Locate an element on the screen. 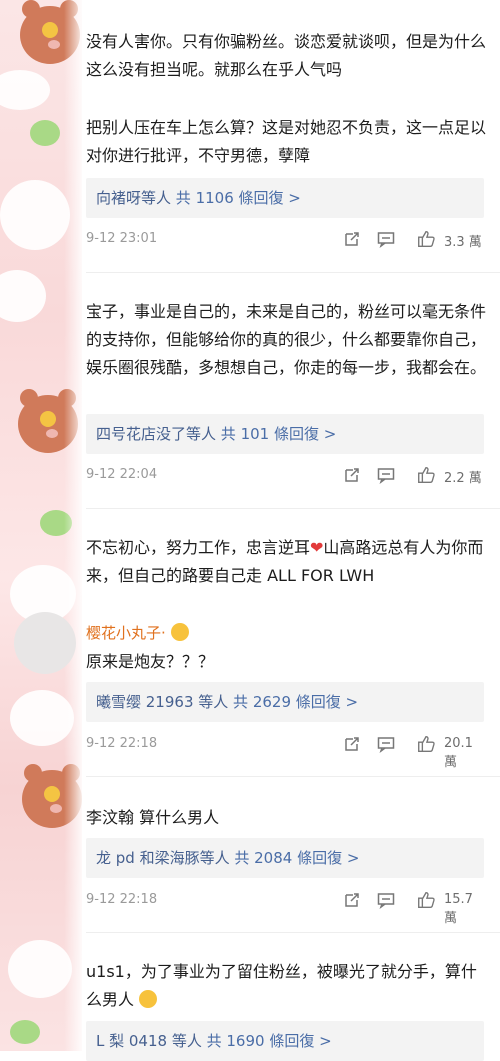 The height and width of the screenshot is (1061, 500). sub-comment-username: 樱花小丸子· is located at coordinates (137, 632).